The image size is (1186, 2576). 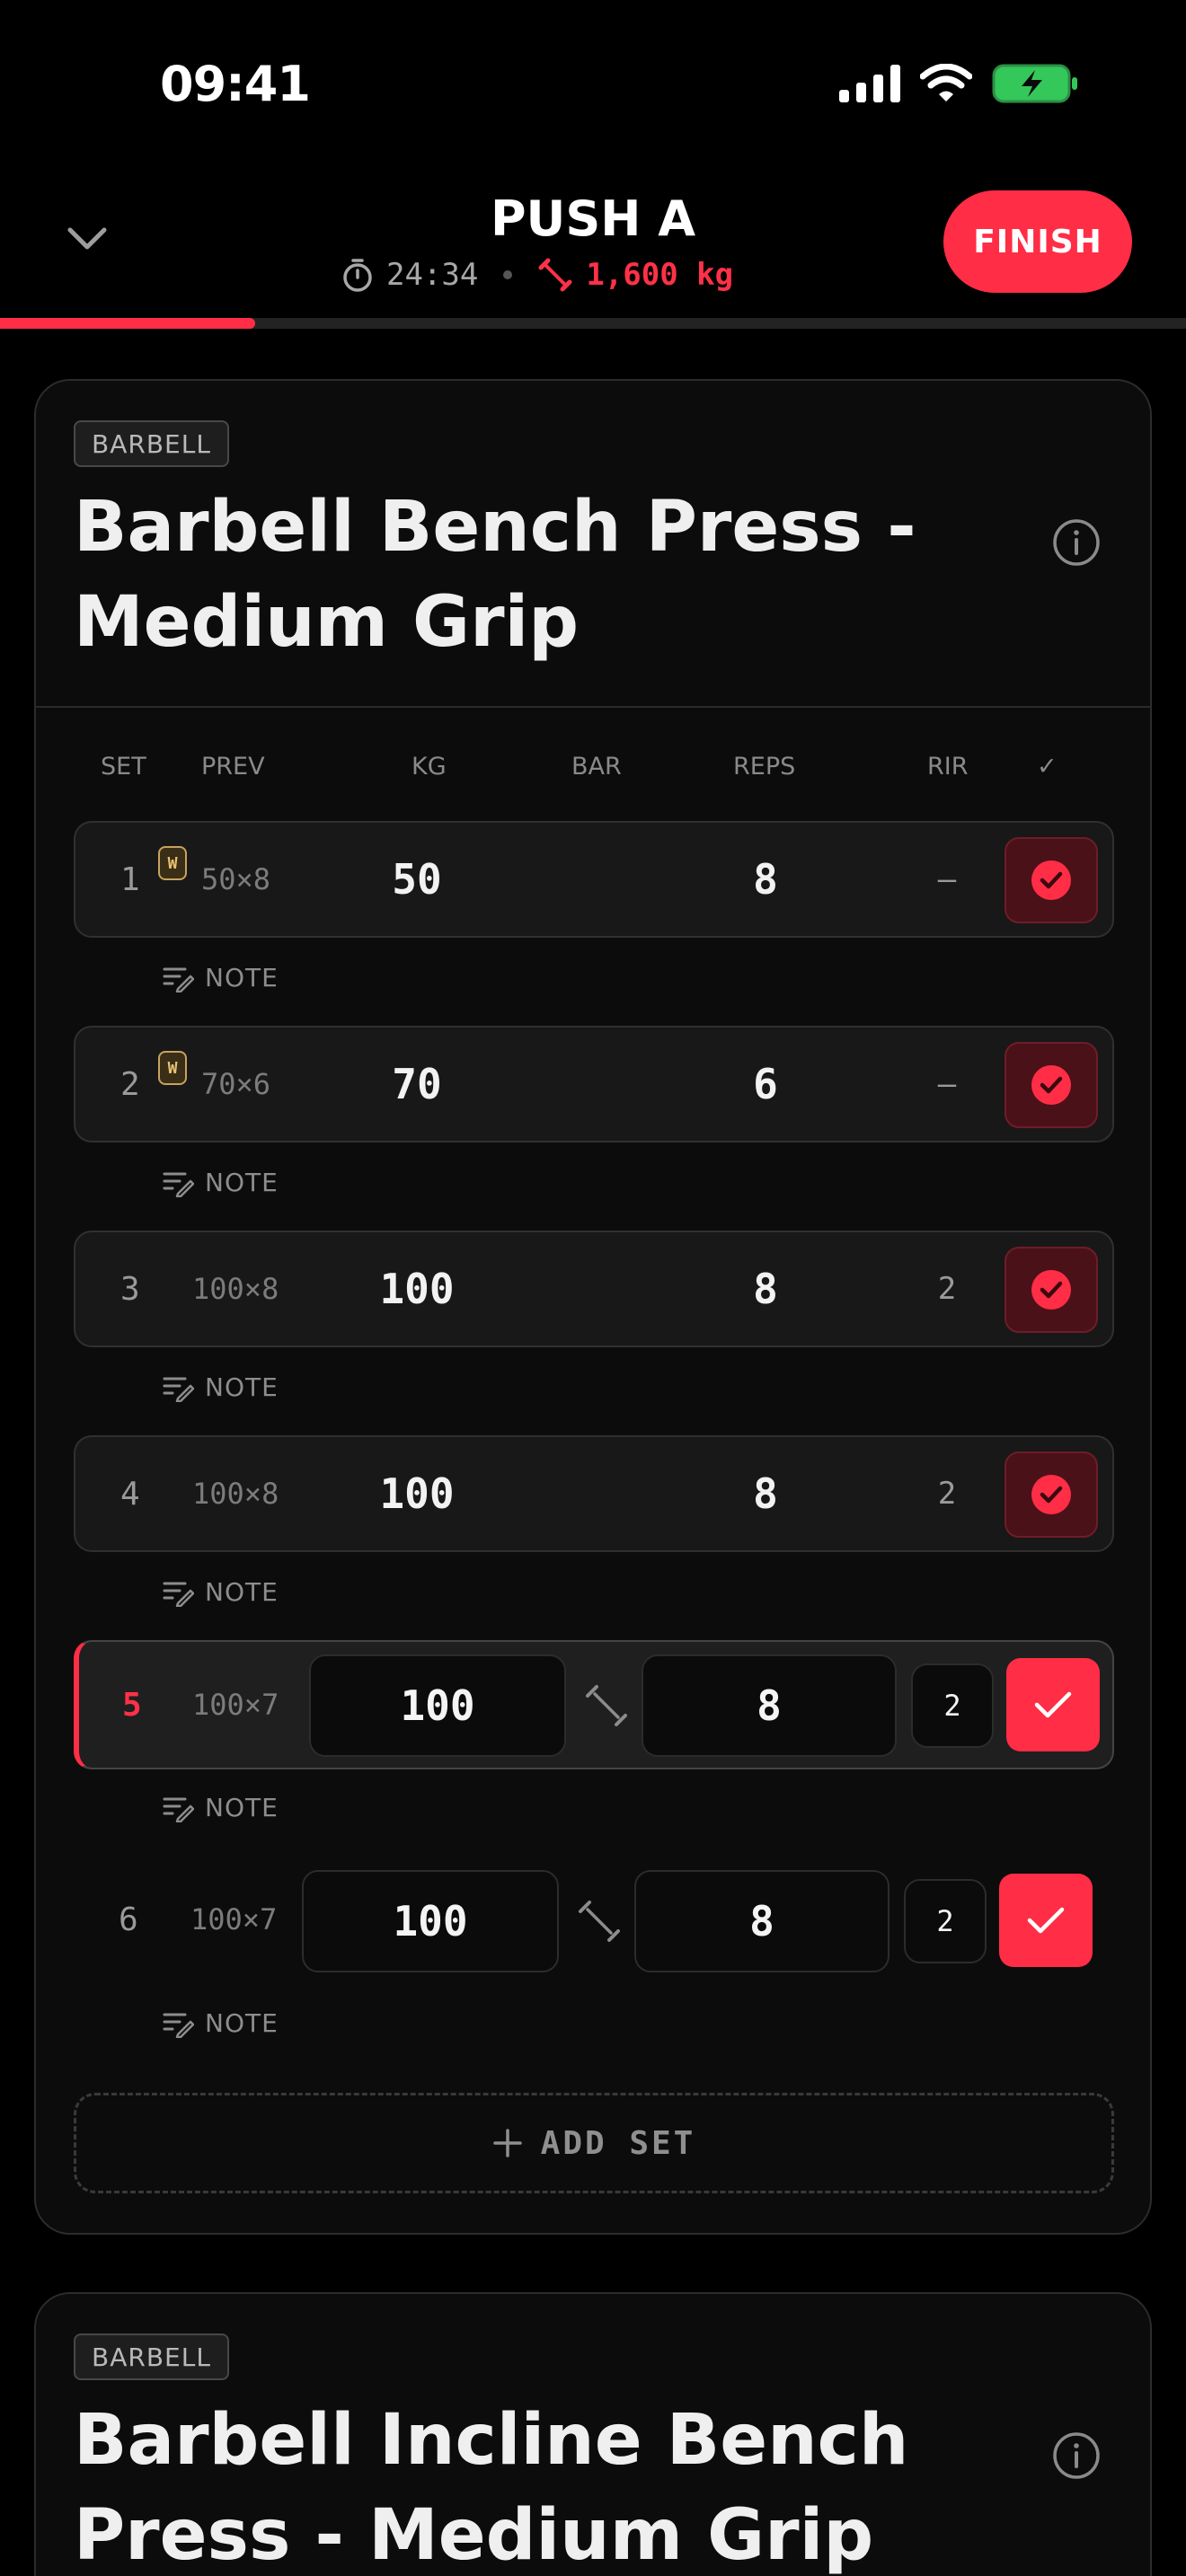 I want to click on wifi-icon, so click(x=946, y=82).